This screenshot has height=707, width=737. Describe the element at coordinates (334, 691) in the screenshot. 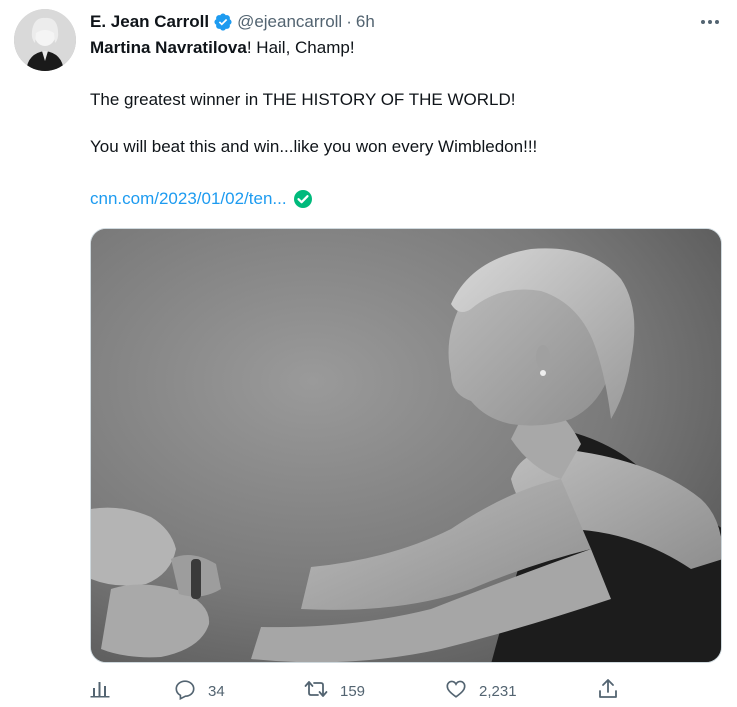

I see `retweet-button: 159` at that location.